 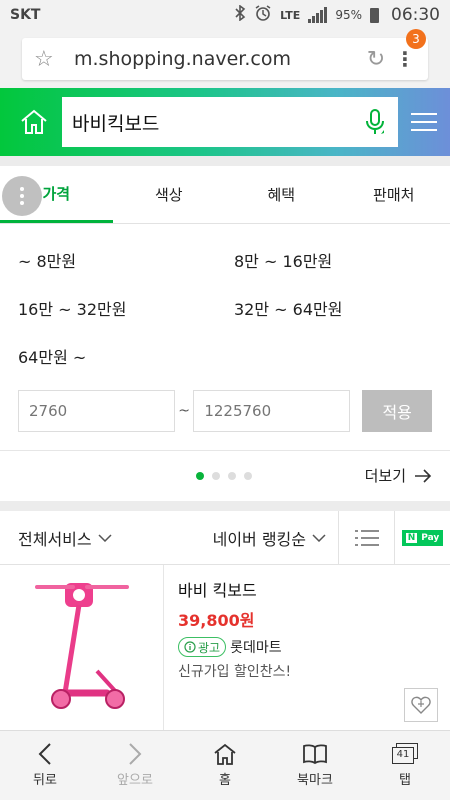 What do you see at coordinates (385, 476) in the screenshot?
I see `more-label: 더보기` at bounding box center [385, 476].